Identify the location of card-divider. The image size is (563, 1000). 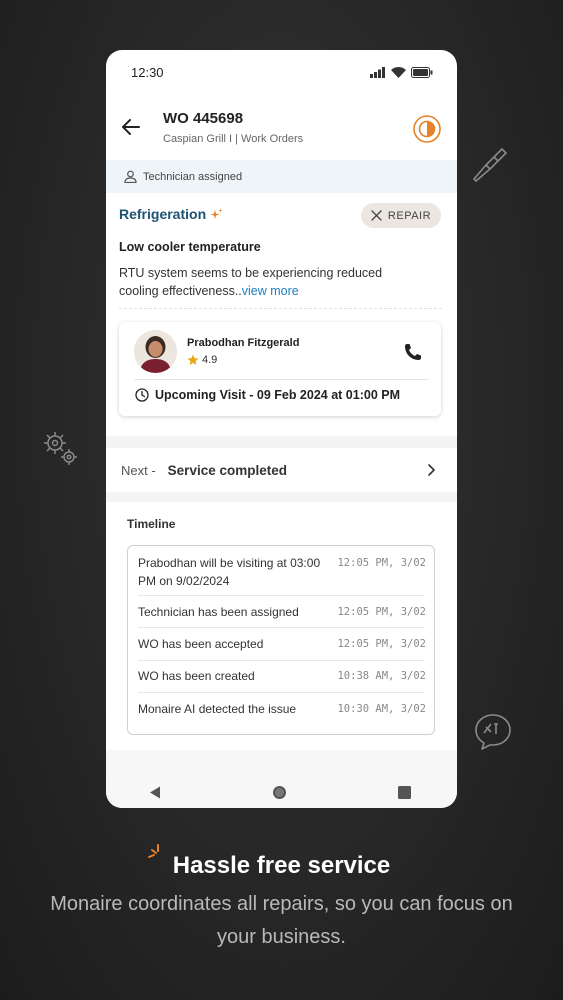
(281, 379).